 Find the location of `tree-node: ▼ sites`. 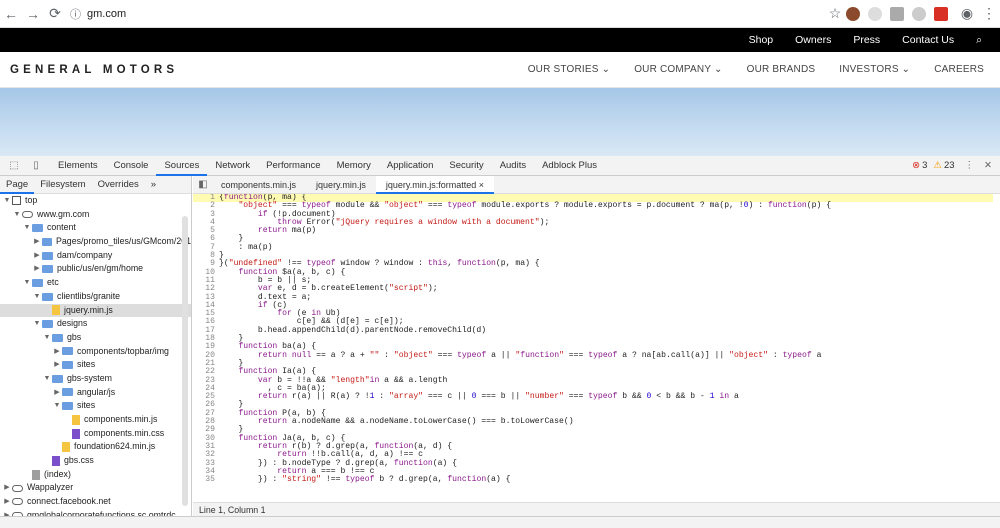

tree-node: ▼ sites is located at coordinates (95, 406).